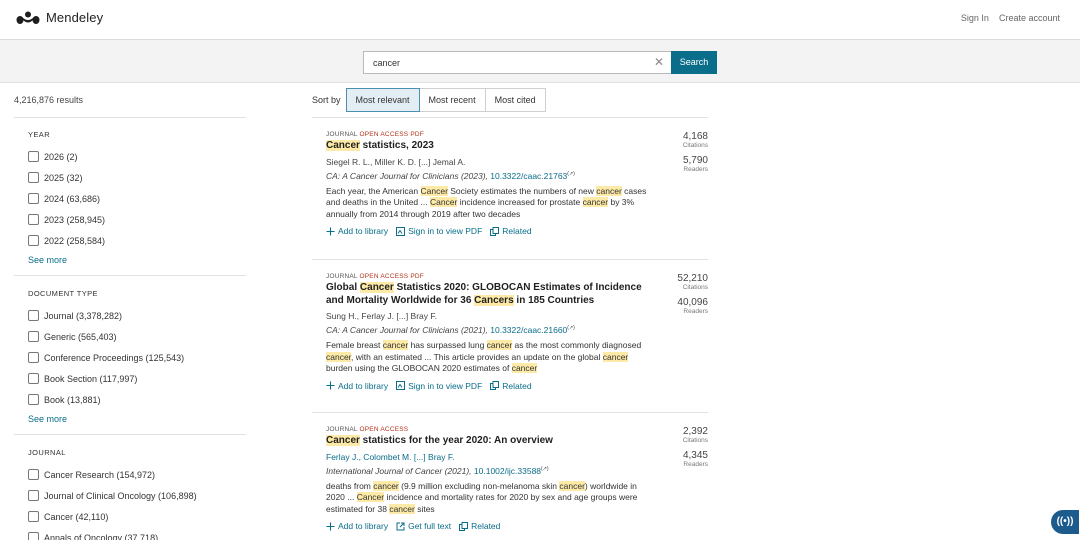 The width and height of the screenshot is (1080, 540). What do you see at coordinates (137, 336) in the screenshot?
I see `facet-option: Generic (565,403)` at bounding box center [137, 336].